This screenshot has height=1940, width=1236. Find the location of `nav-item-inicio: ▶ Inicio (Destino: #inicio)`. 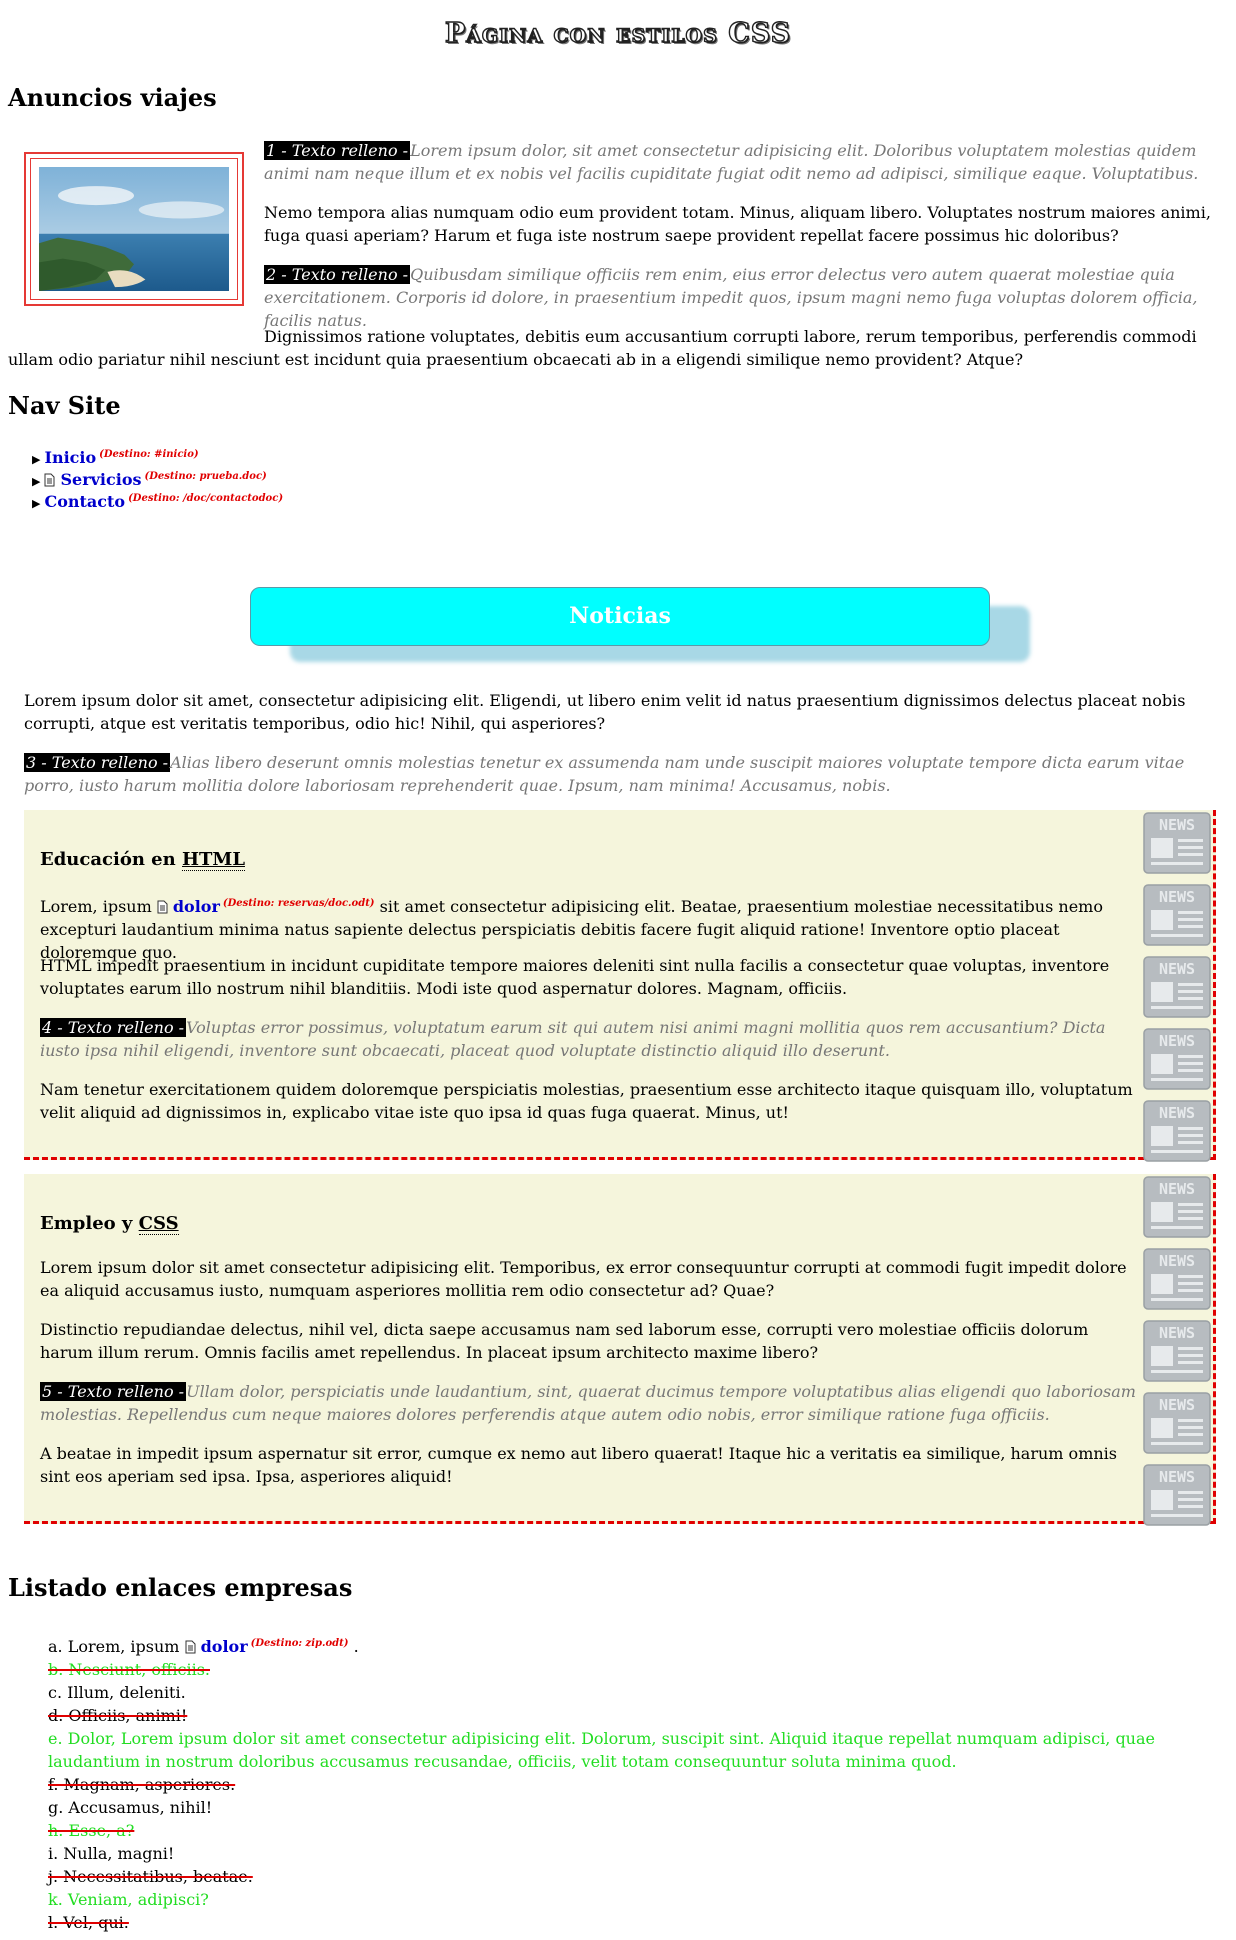

nav-item-inicio: ▶ Inicio (Destino: #inicio) is located at coordinates (157, 455).